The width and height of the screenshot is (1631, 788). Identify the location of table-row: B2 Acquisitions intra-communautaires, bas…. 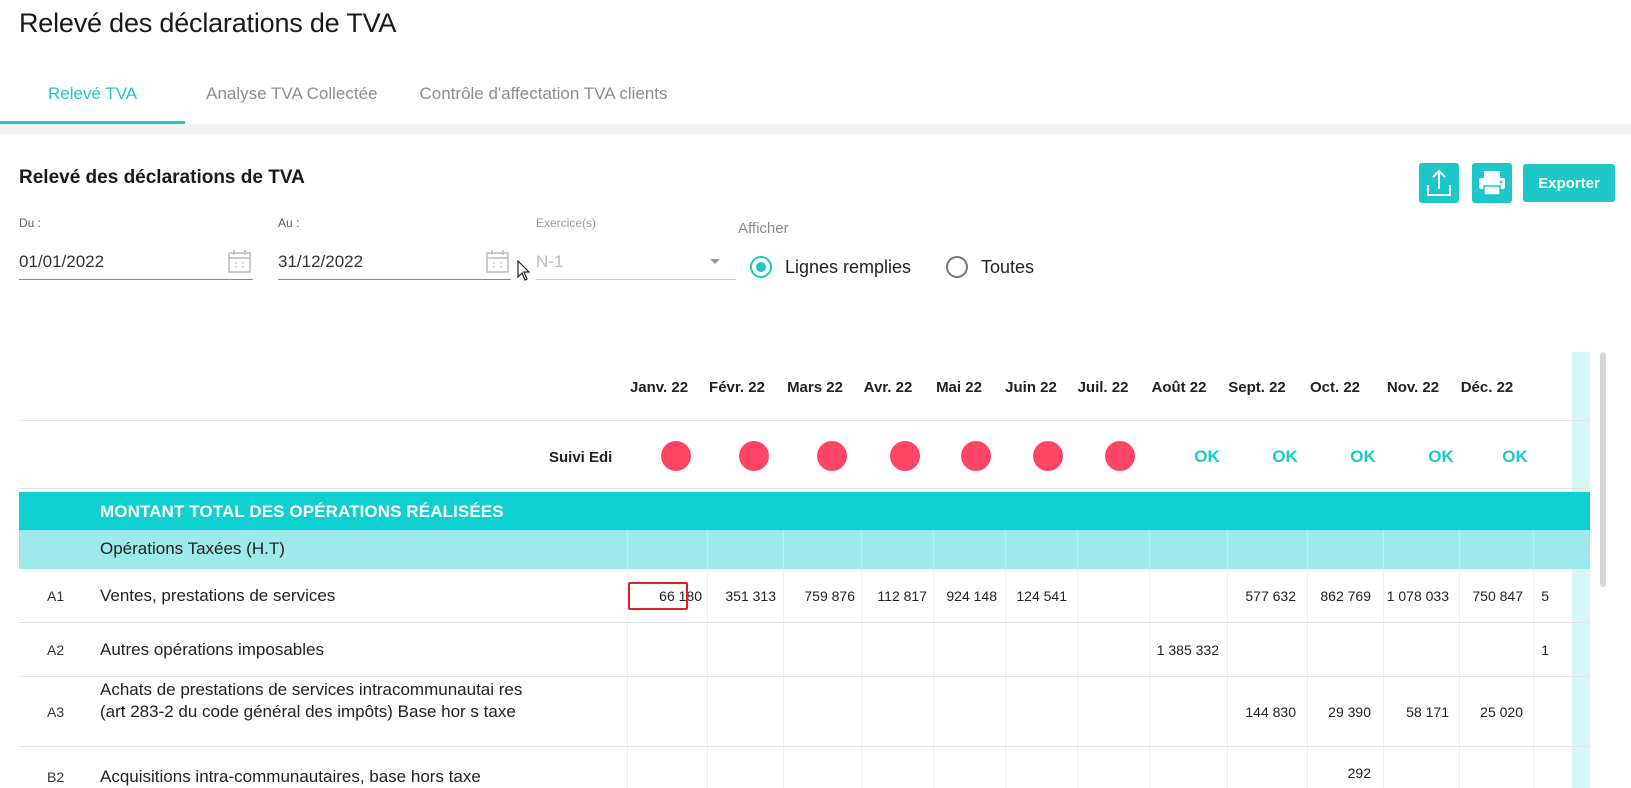
(804, 767).